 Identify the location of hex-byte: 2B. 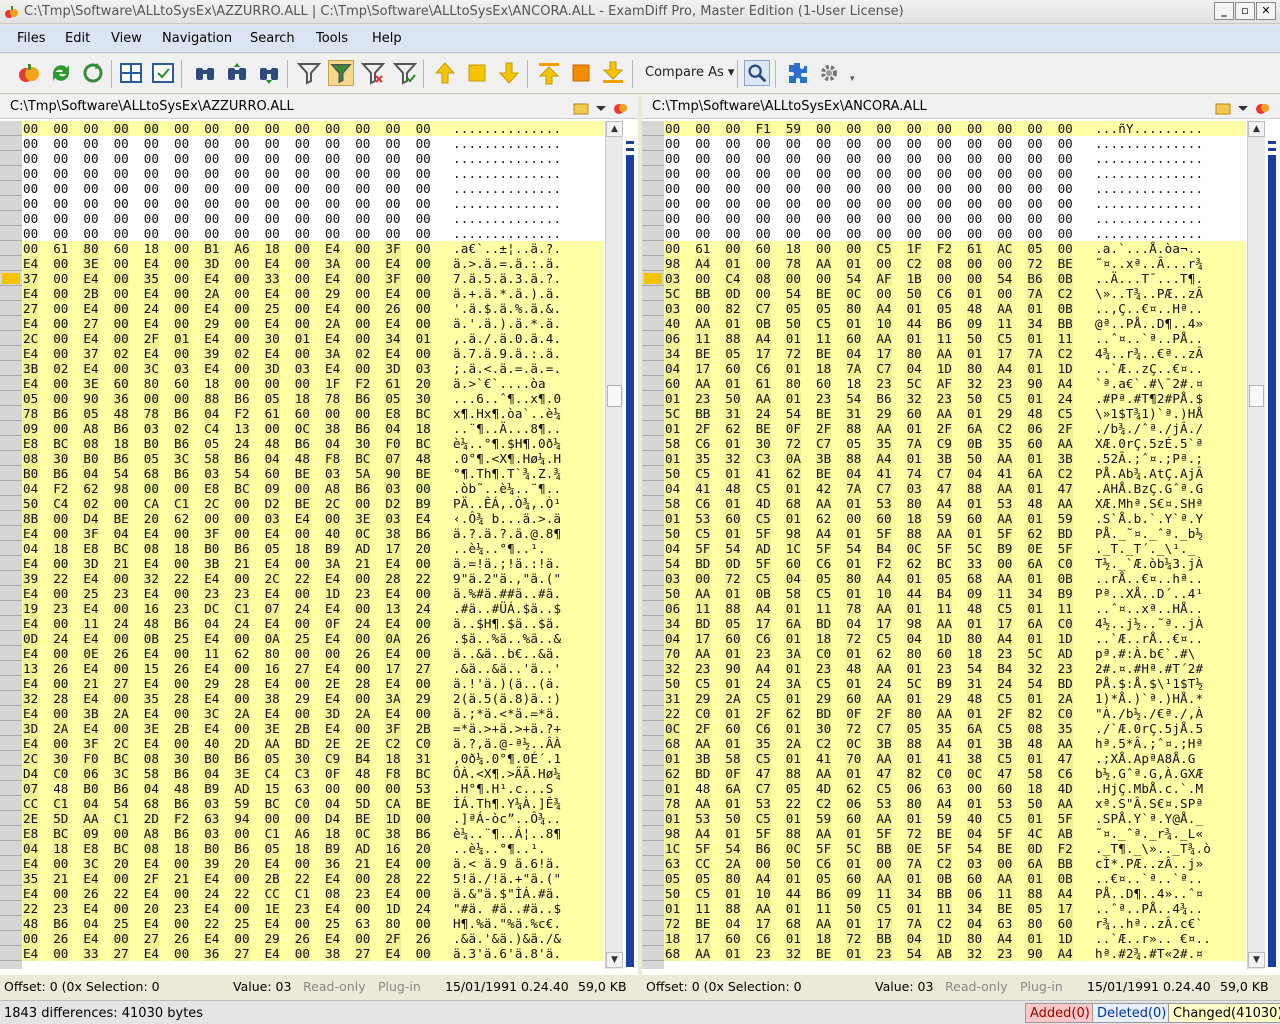
(272, 878).